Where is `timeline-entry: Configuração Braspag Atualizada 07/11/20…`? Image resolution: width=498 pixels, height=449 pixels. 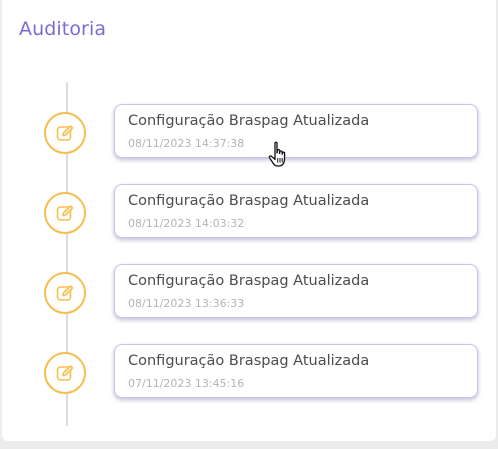 timeline-entry: Configuração Braspag Atualizada 07/11/20… is located at coordinates (249, 373).